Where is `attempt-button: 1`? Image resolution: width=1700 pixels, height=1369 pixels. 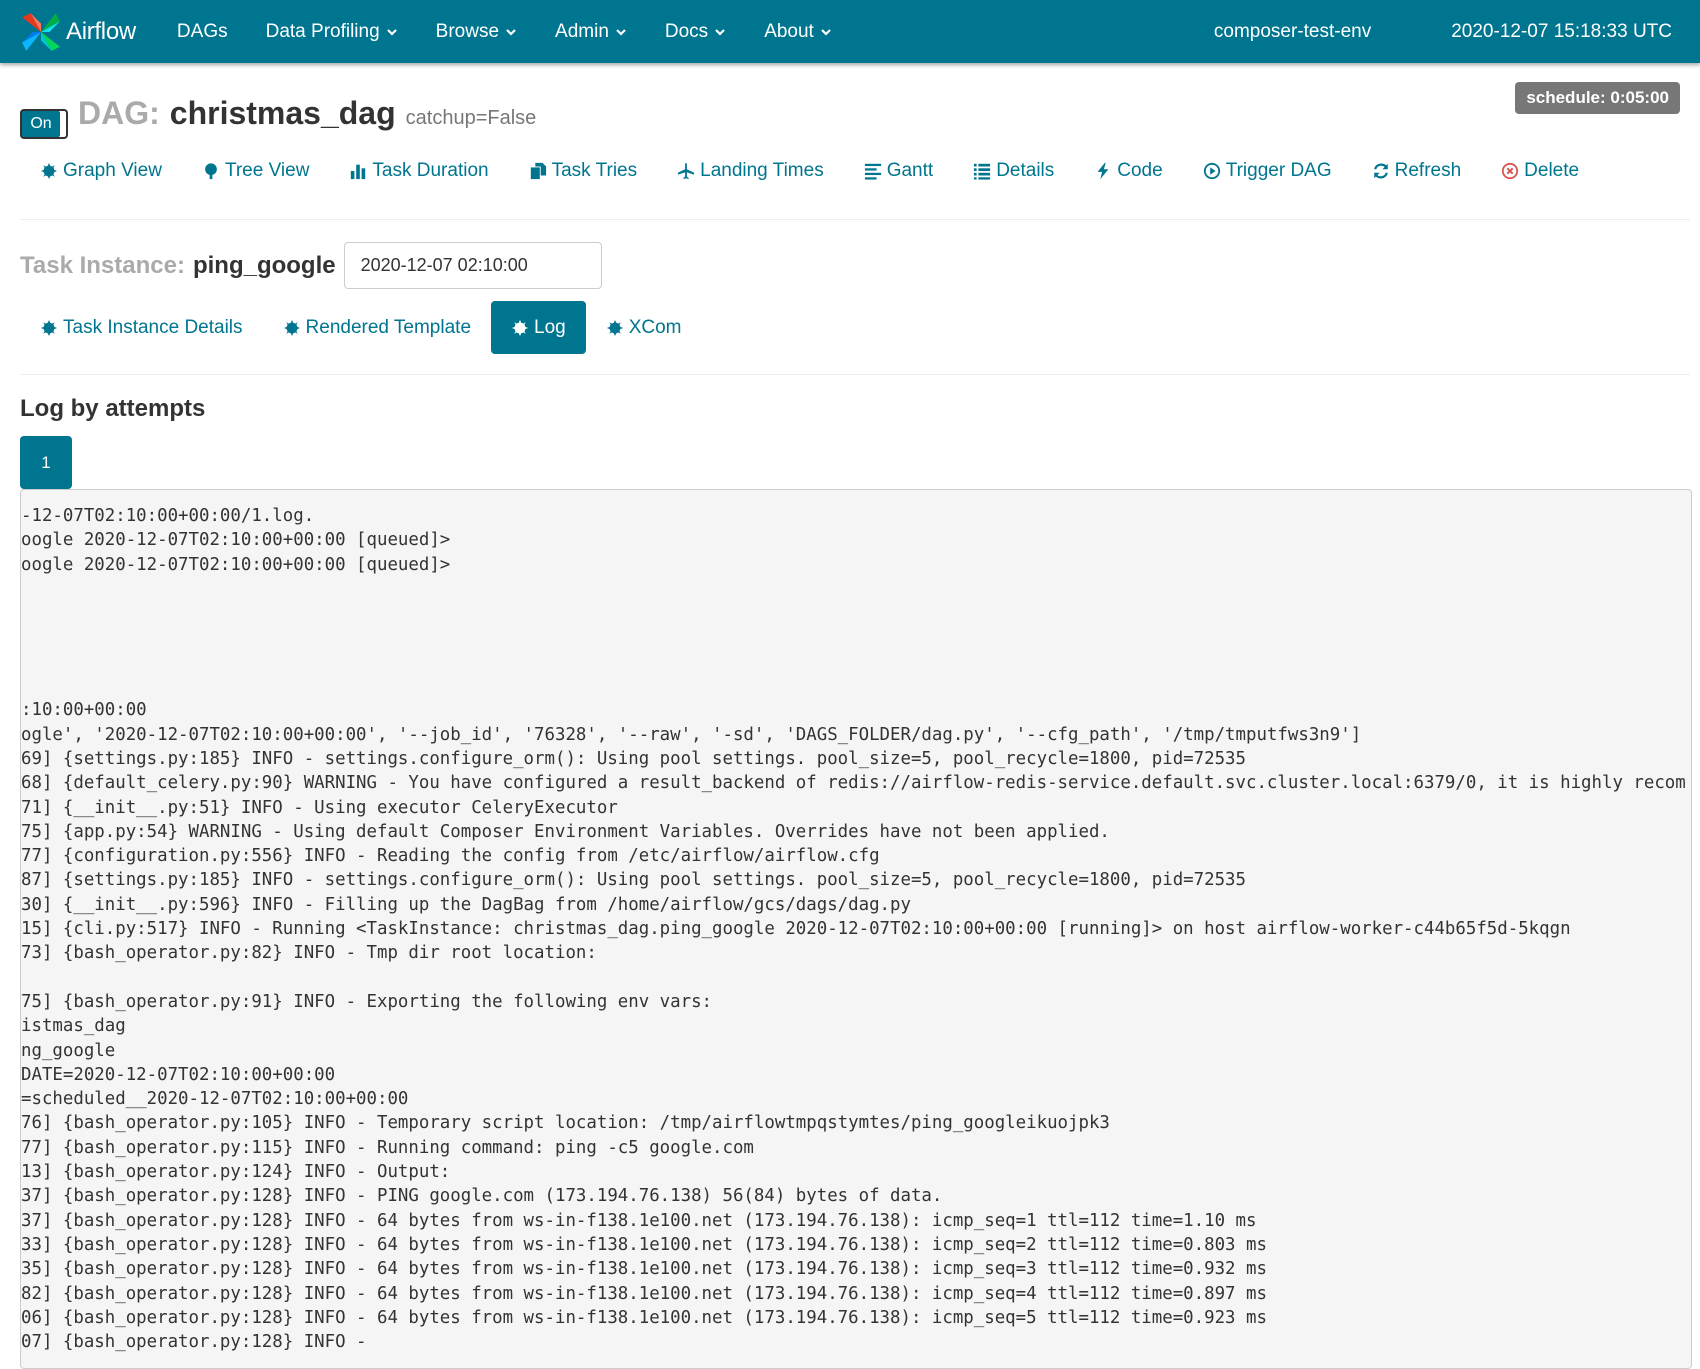
attempt-button: 1 is located at coordinates (46, 462).